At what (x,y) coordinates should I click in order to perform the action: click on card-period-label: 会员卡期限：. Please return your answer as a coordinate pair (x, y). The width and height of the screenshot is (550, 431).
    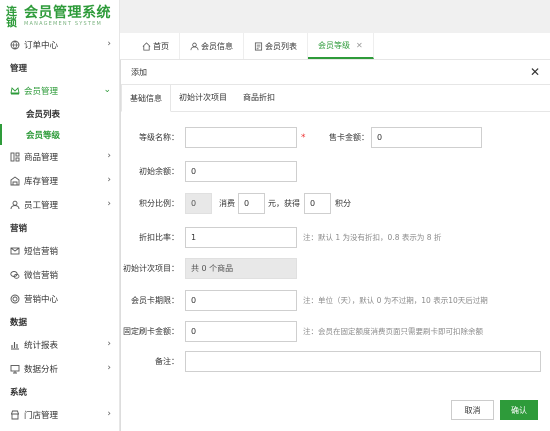
    Looking at the image, I should click on (155, 300).